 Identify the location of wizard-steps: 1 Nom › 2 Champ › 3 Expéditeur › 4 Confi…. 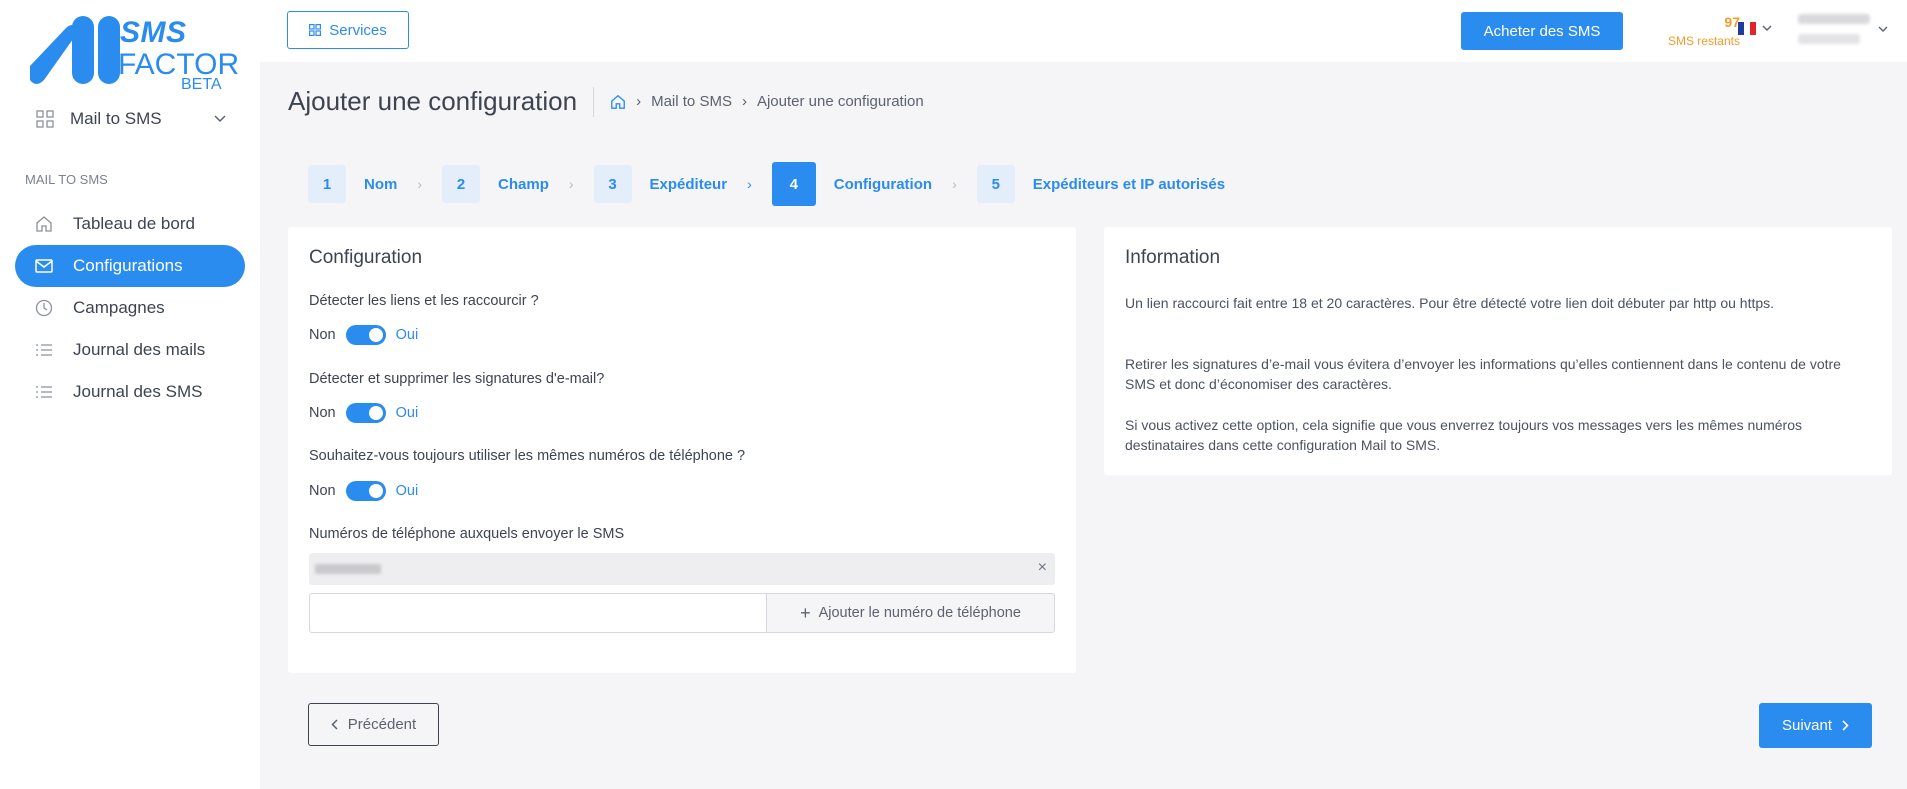
(766, 184).